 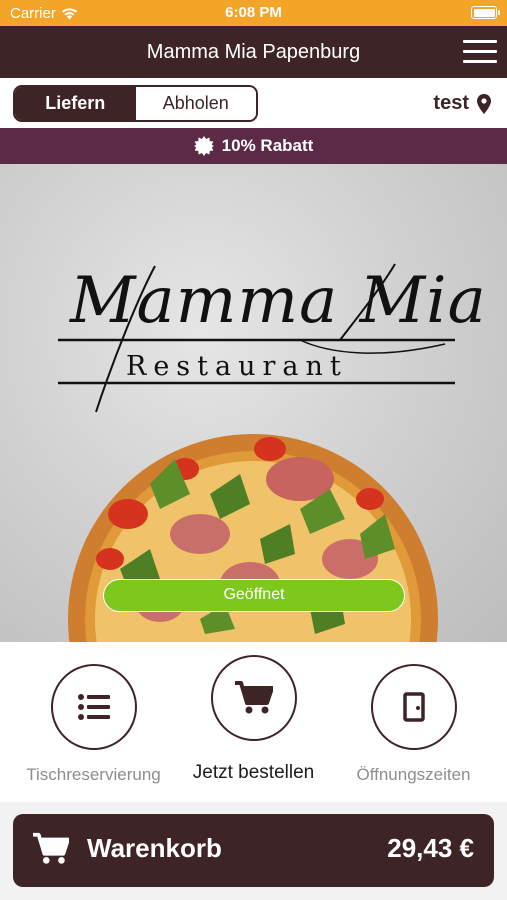 What do you see at coordinates (154, 848) in the screenshot?
I see `cart-label: Warenkorb` at bounding box center [154, 848].